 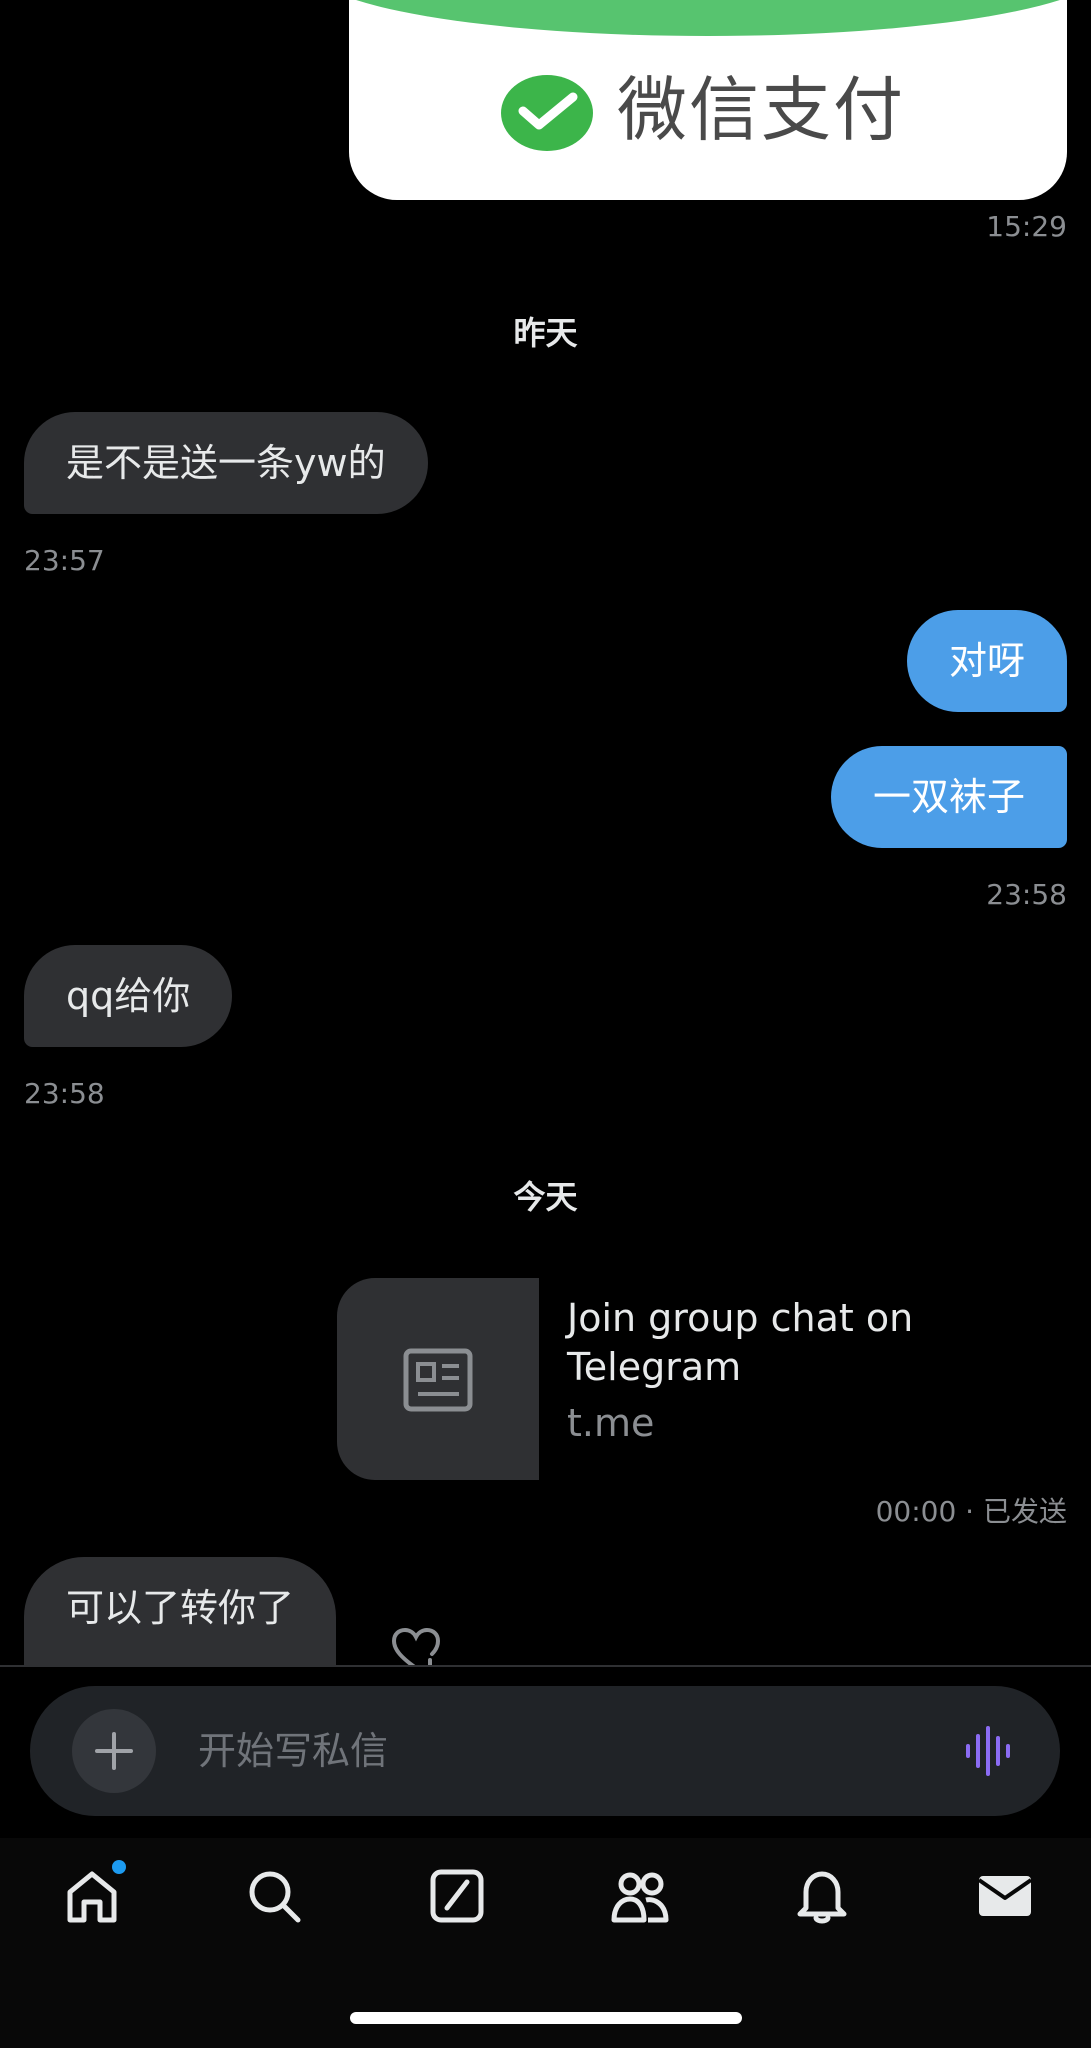 What do you see at coordinates (180, 1611) in the screenshot?
I see `incoming-message: 可以了转你了` at bounding box center [180, 1611].